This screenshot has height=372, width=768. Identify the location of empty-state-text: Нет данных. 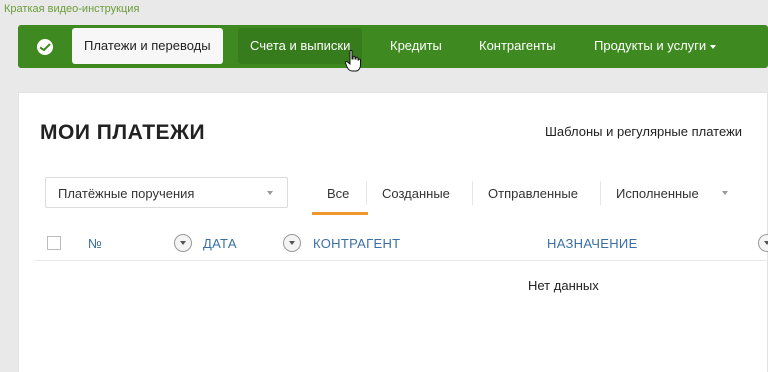
(563, 285).